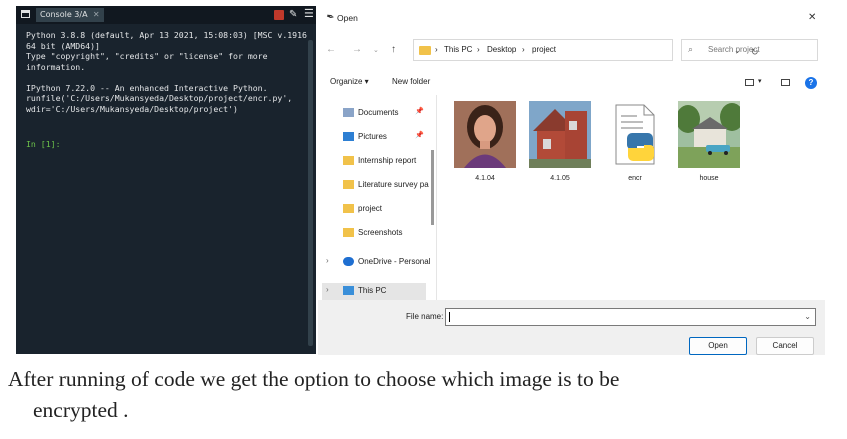 The height and width of the screenshot is (439, 847). I want to click on search-box: ⌕ Search project, so click(749, 50).